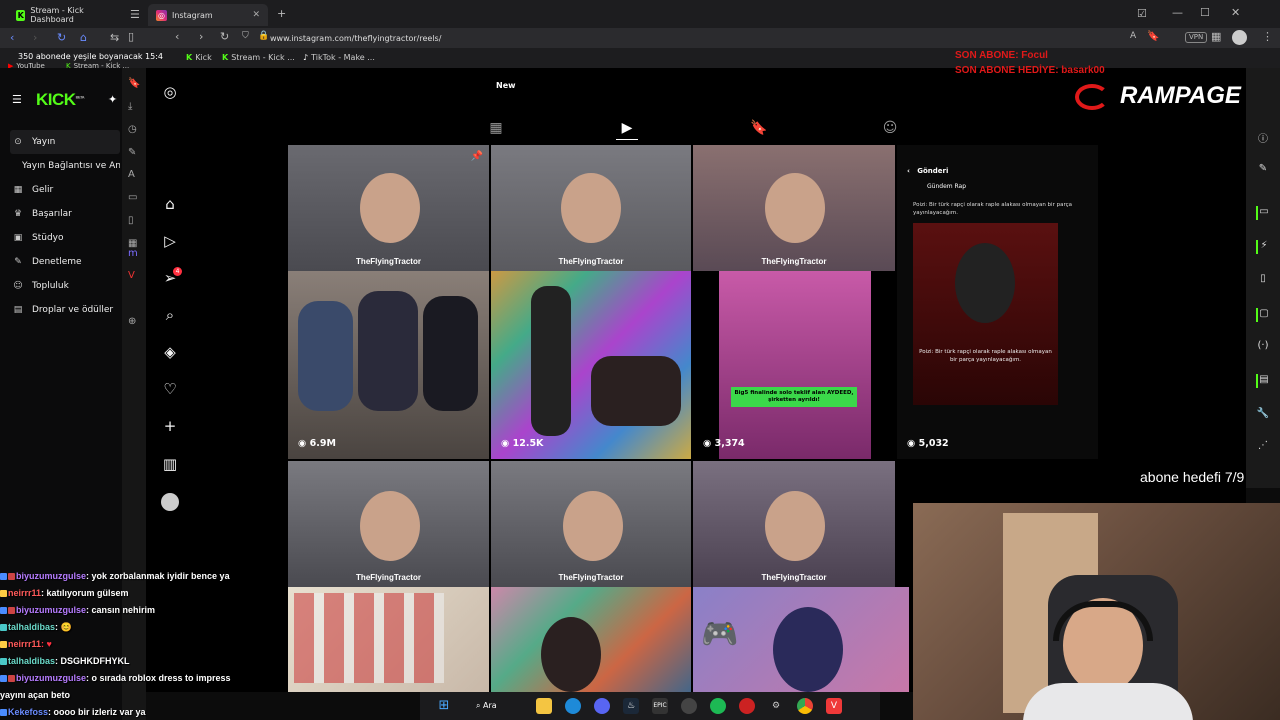 This screenshot has height=720, width=1280. Describe the element at coordinates (170, 502) in the screenshot. I see `profile-avatar` at that location.